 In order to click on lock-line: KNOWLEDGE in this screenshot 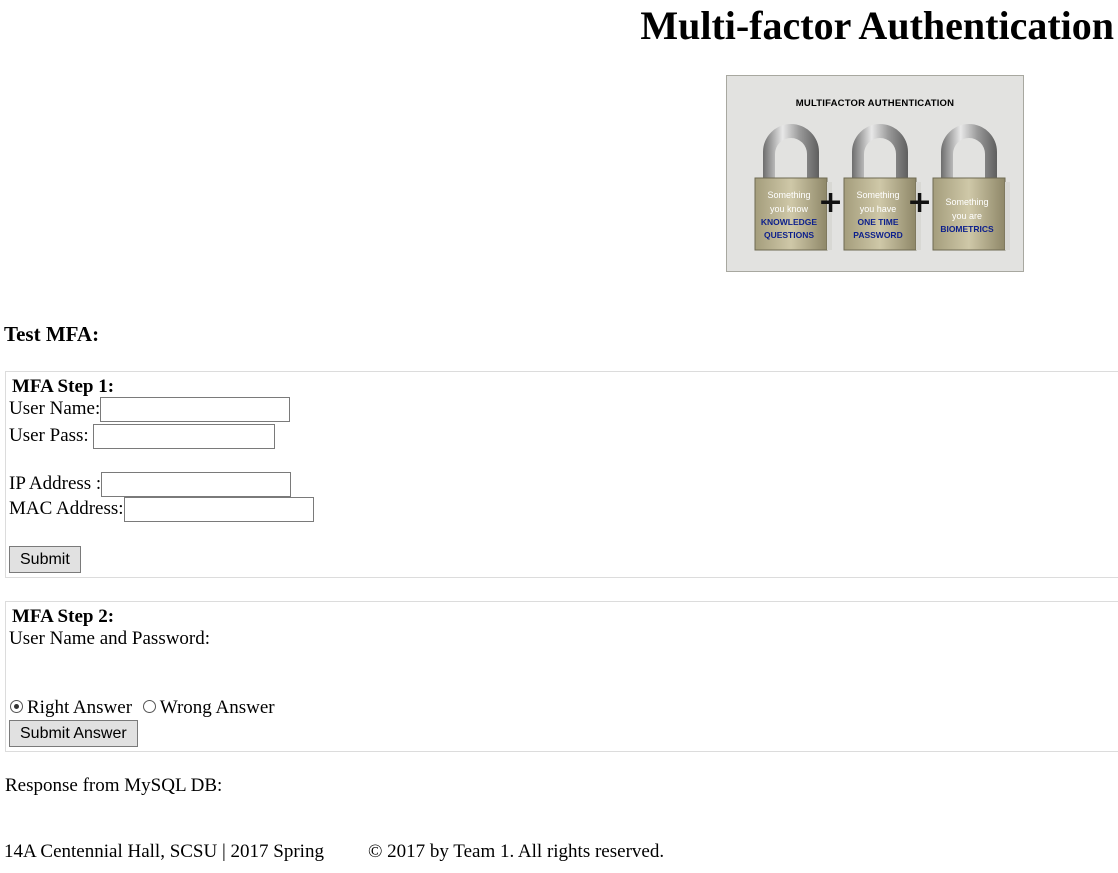, I will do `click(789, 222)`.